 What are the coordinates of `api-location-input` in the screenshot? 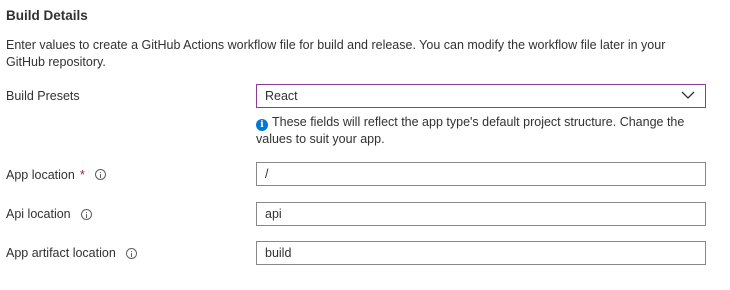 It's located at (481, 214).